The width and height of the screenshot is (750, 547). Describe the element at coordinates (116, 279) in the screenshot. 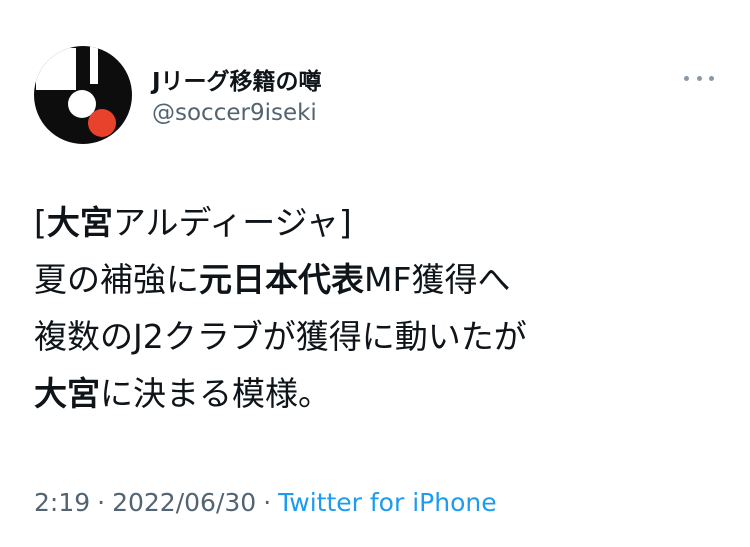

I see `text-span: 夏の補強に` at that location.